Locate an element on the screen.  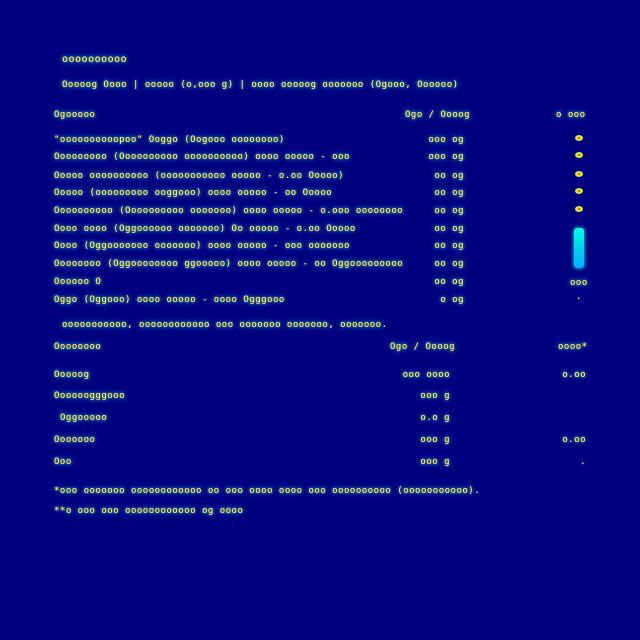
section2-header-amount: Ogo / Oooog is located at coordinates (423, 347).